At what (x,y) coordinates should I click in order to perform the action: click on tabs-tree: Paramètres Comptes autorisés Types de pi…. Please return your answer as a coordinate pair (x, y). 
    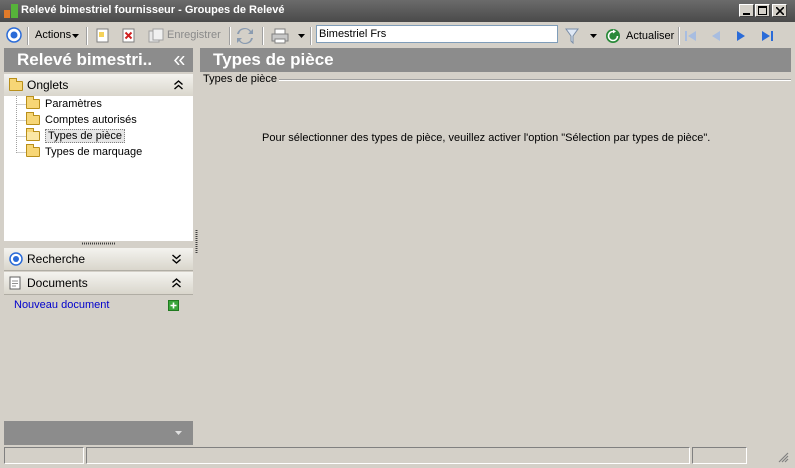
    Looking at the image, I should click on (98, 168).